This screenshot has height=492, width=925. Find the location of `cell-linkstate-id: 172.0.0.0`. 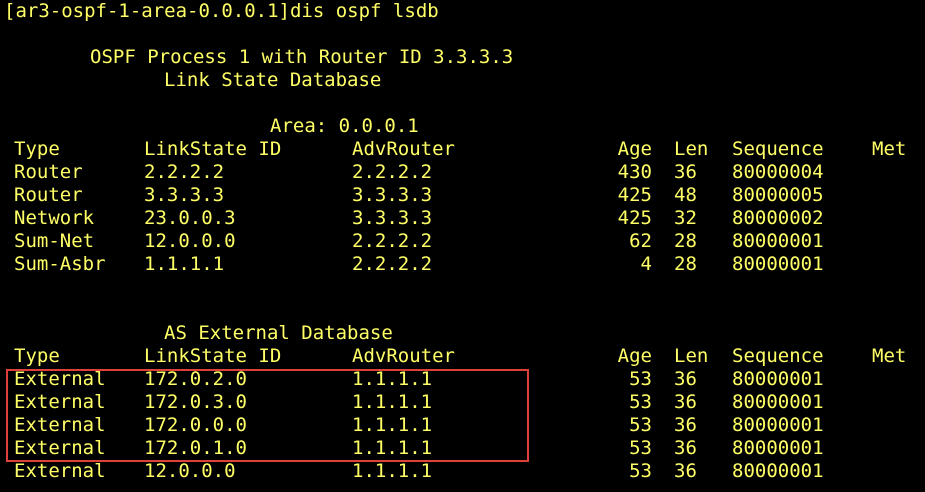

cell-linkstate-id: 172.0.0.0 is located at coordinates (195, 425).